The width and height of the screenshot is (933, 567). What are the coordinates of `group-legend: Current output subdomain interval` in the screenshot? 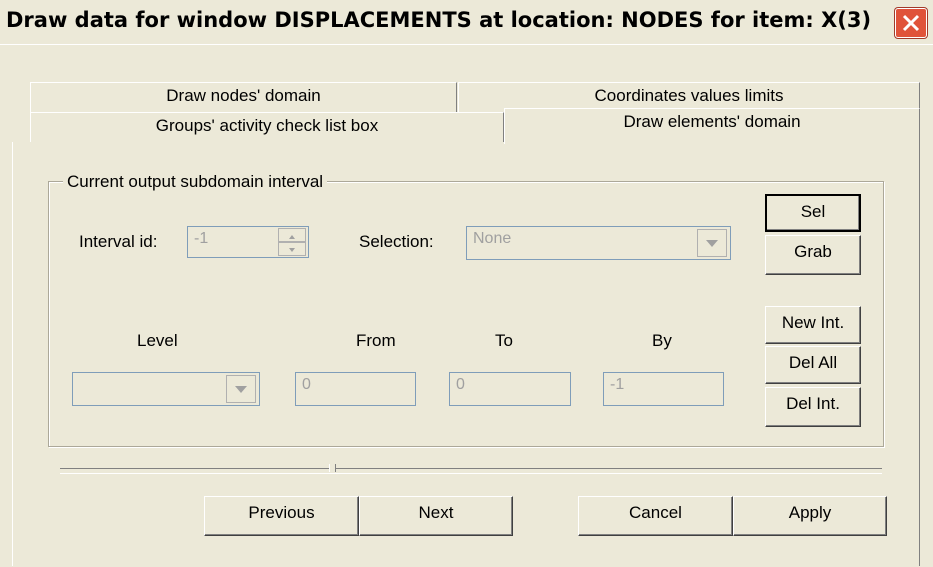 It's located at (195, 182).